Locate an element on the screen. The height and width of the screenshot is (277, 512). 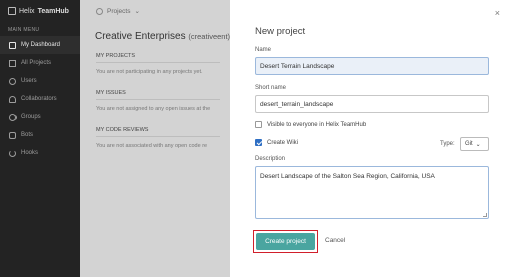
sidebar-item-groups: Groups is located at coordinates (40, 117).